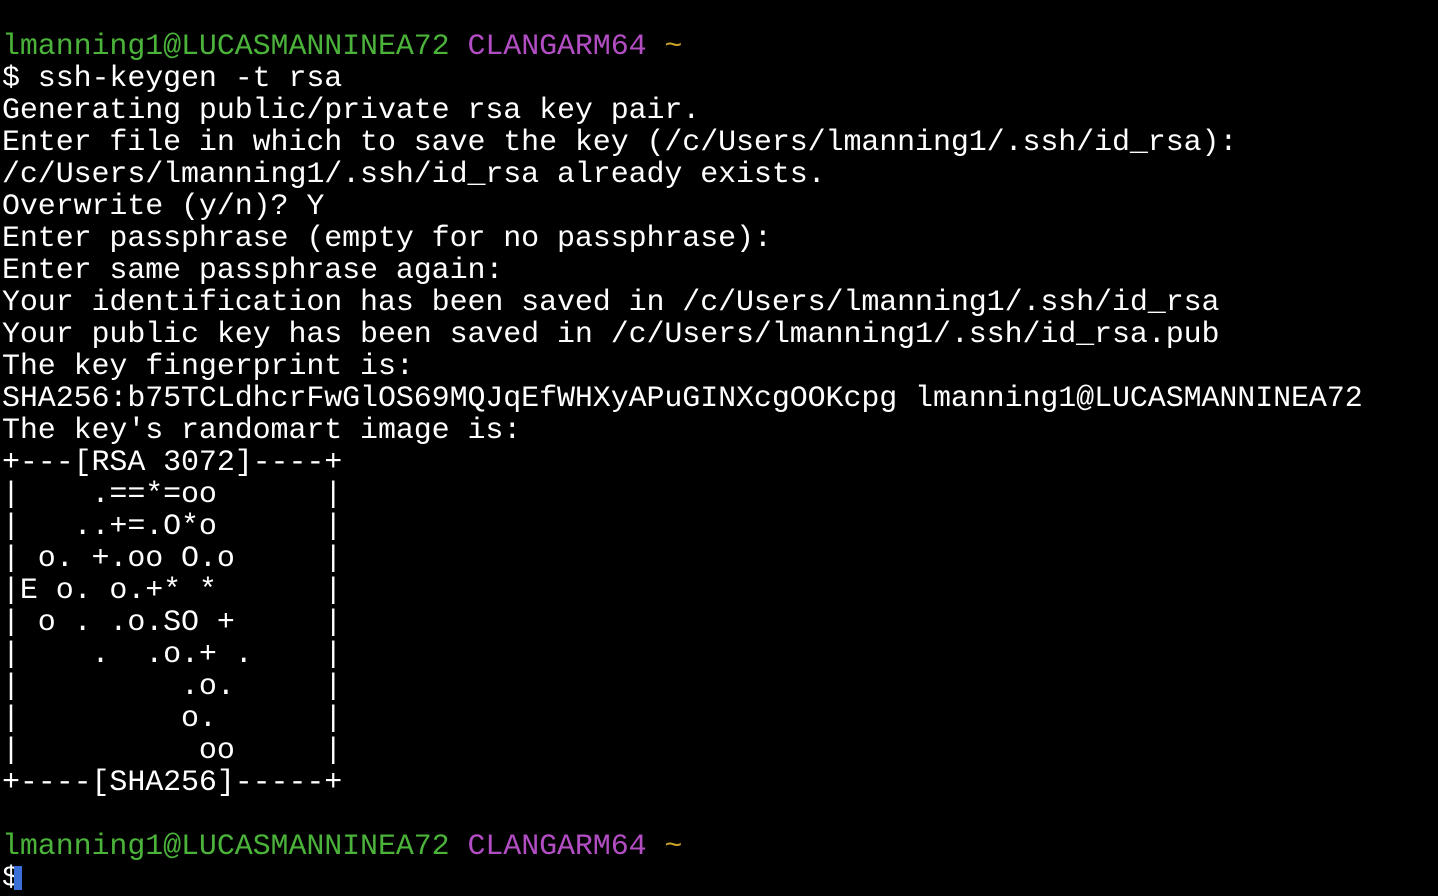  What do you see at coordinates (172, 495) in the screenshot?
I see `randomart-line: | .==*=oo |` at bounding box center [172, 495].